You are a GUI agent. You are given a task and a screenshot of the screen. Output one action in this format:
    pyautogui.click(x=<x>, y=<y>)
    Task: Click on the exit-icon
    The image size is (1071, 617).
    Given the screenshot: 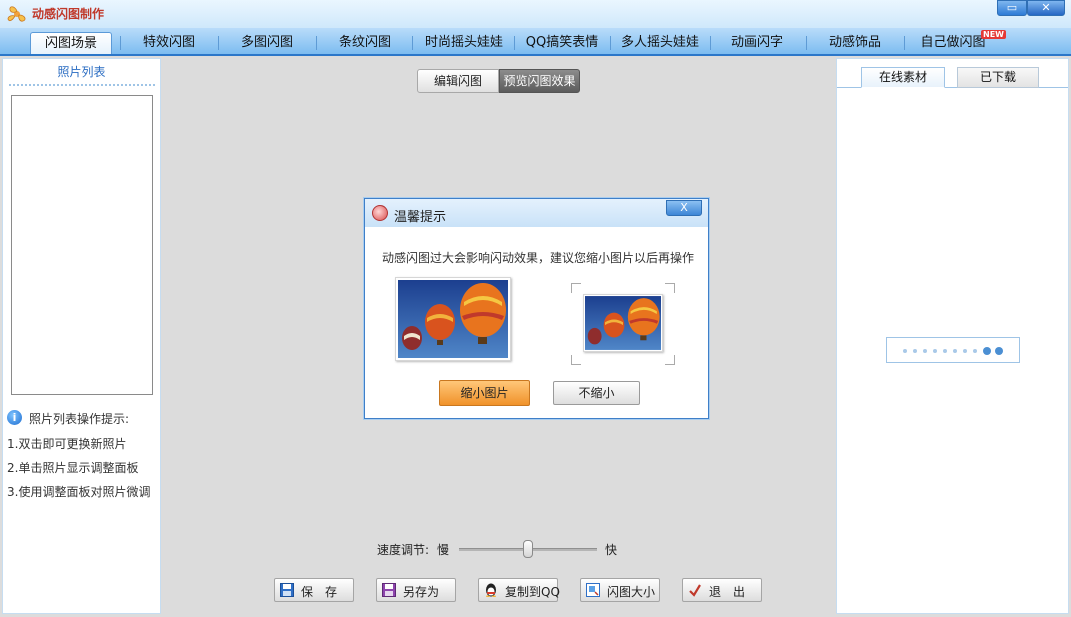 What is the action you would take?
    pyautogui.click(x=695, y=590)
    